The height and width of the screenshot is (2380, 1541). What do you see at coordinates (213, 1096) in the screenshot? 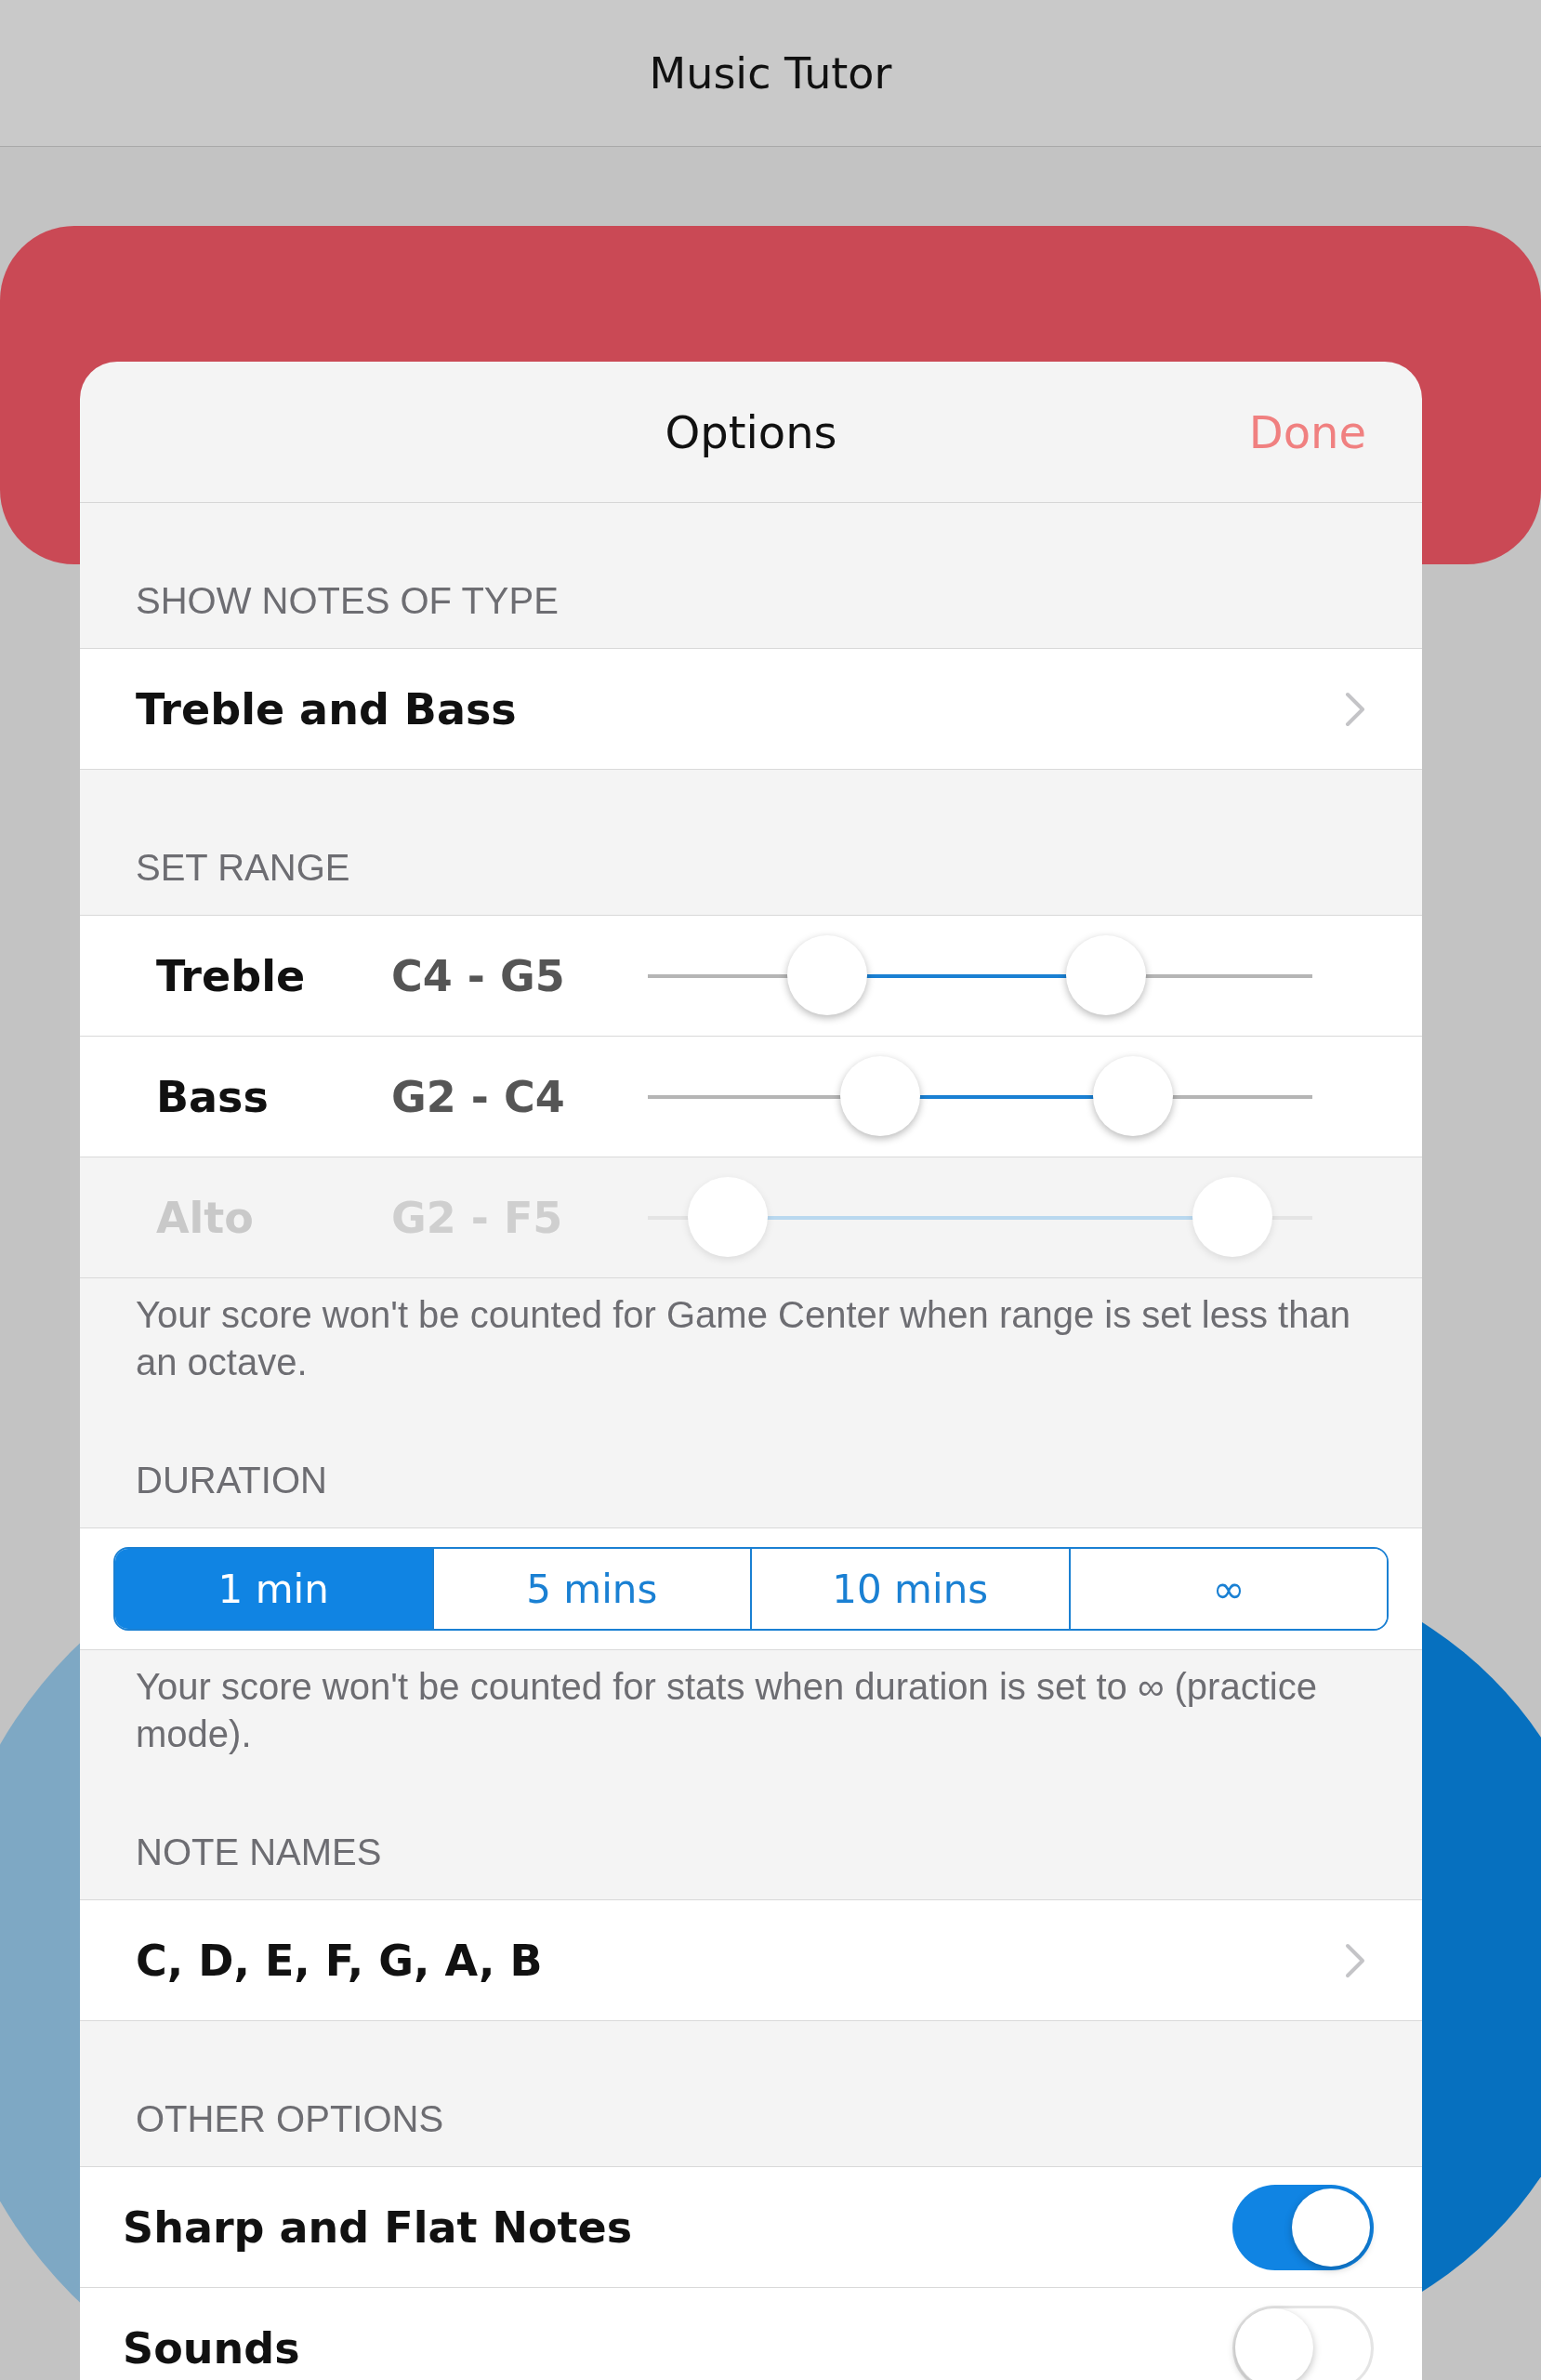
I see `range-label: Bass` at bounding box center [213, 1096].